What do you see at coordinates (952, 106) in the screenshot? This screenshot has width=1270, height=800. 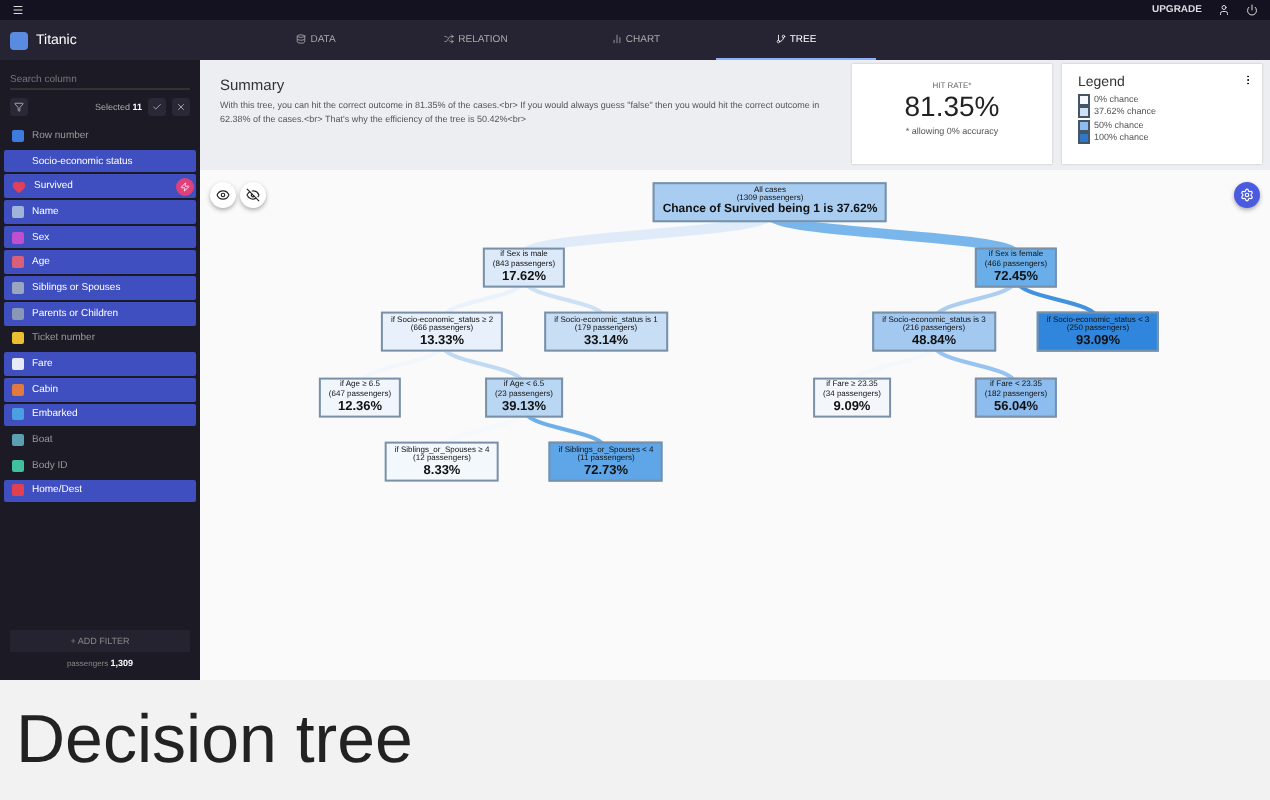 I see `hit-rate-value: 81.35%` at bounding box center [952, 106].